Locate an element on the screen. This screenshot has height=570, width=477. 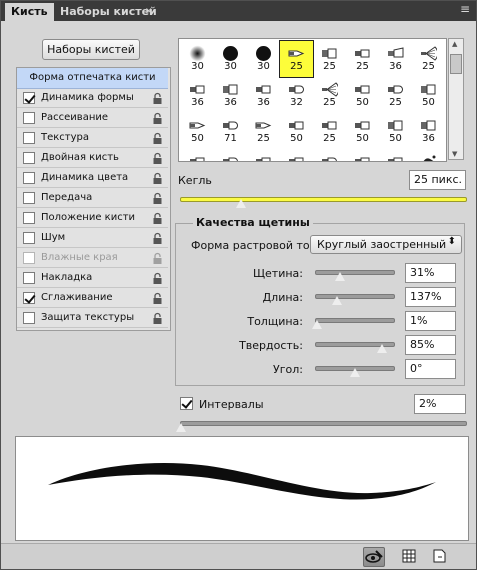
spacing-input: 2% is located at coordinates (440, 404).